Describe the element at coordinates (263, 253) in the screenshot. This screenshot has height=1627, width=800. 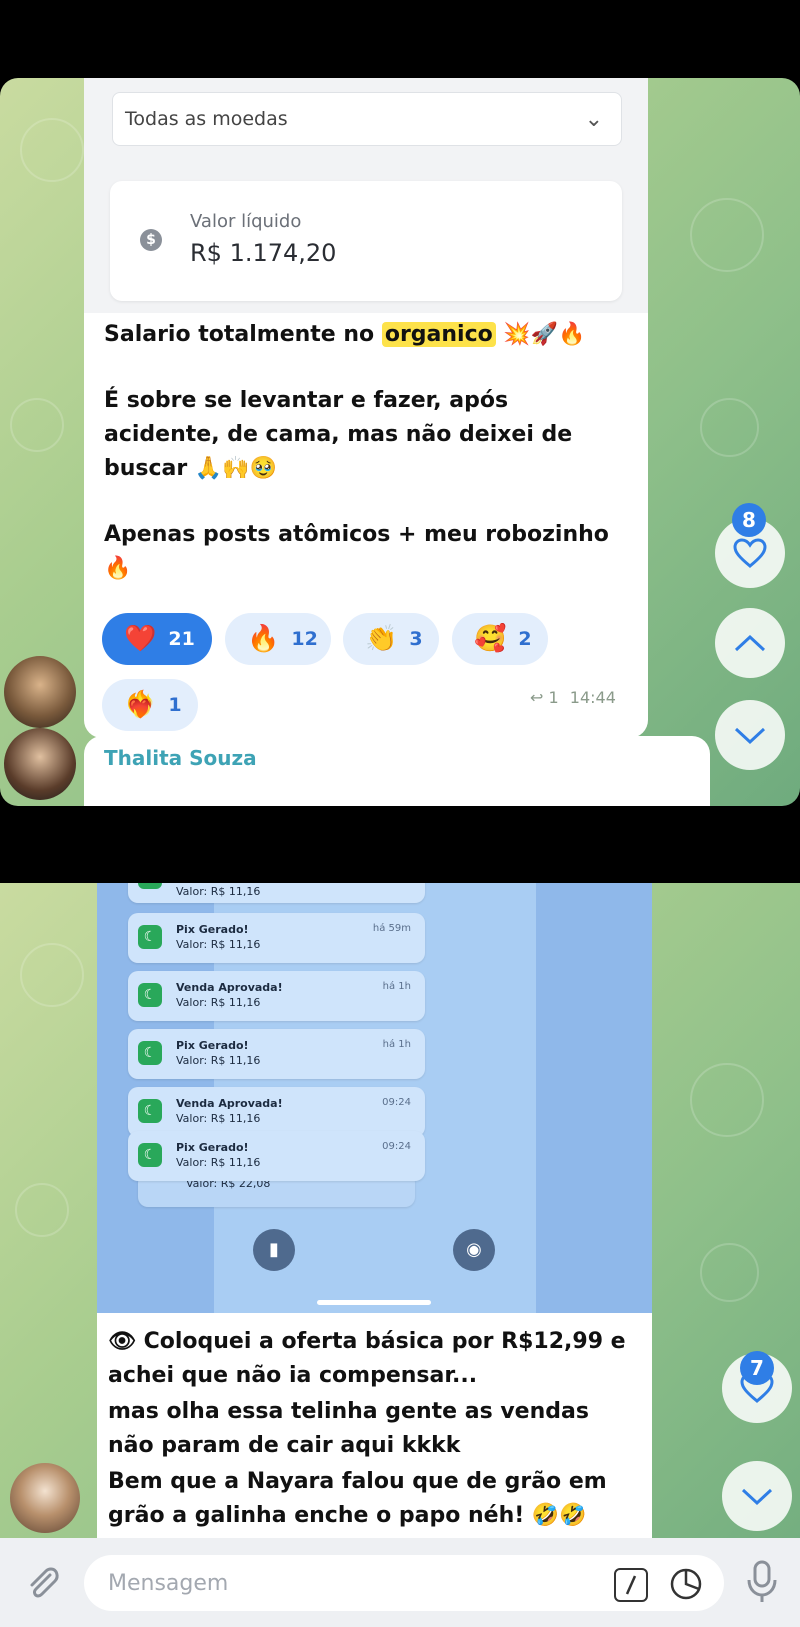
I see `valor-value: R$ 1.174,20` at that location.